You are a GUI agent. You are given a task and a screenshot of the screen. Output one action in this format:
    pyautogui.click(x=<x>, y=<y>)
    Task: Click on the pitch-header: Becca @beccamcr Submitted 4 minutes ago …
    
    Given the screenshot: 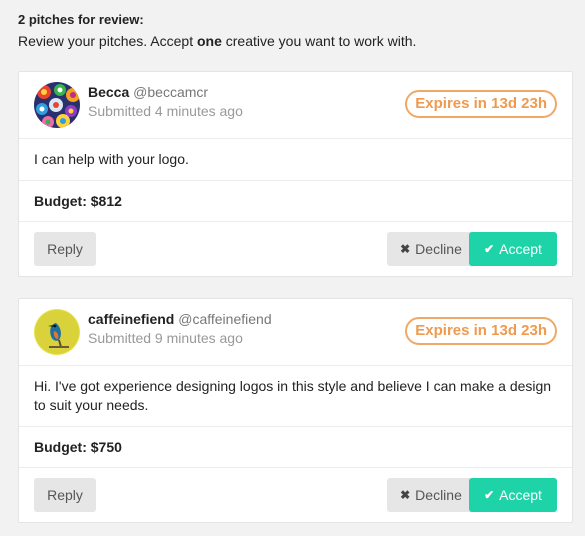 What is the action you would take?
    pyautogui.click(x=295, y=105)
    